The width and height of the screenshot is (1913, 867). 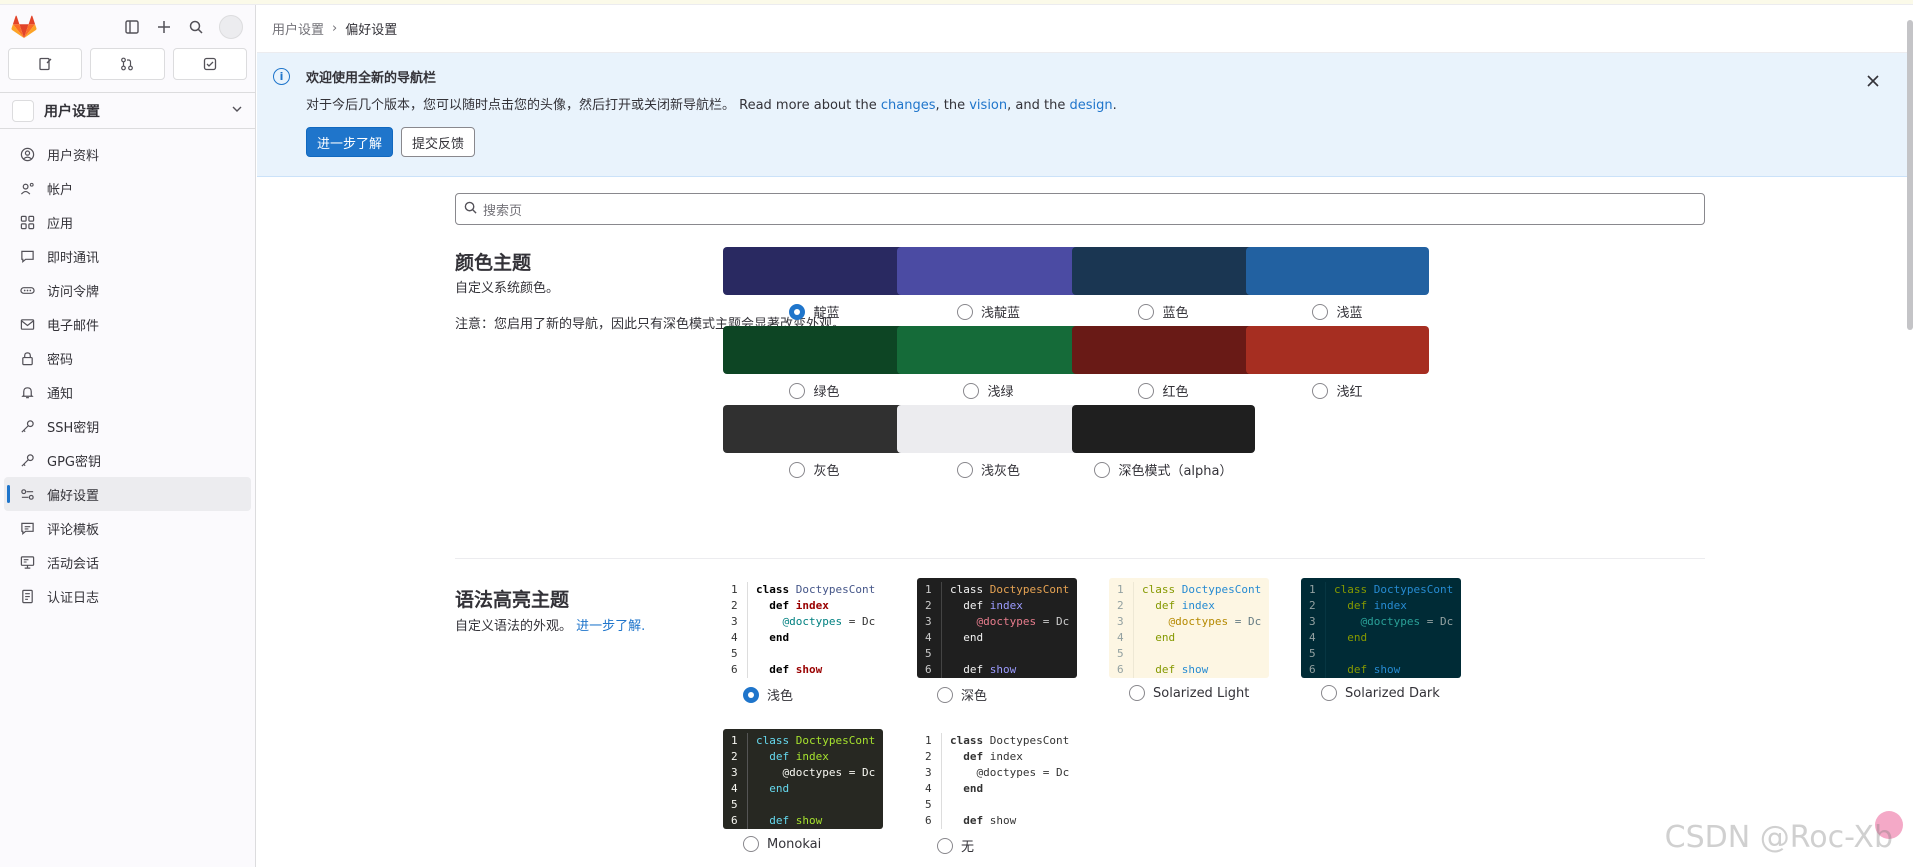 I want to click on color-theme-label: 靛蓝, so click(x=826, y=313).